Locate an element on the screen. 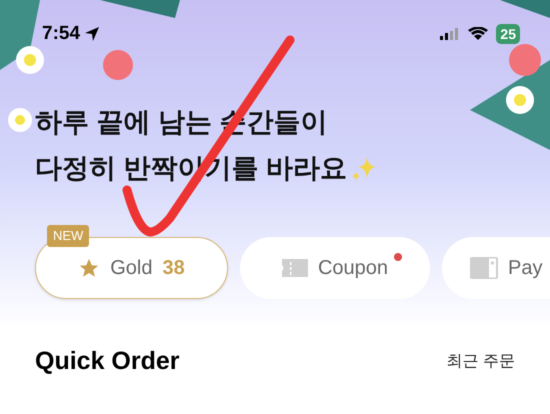  ticket-icon is located at coordinates (295, 268).